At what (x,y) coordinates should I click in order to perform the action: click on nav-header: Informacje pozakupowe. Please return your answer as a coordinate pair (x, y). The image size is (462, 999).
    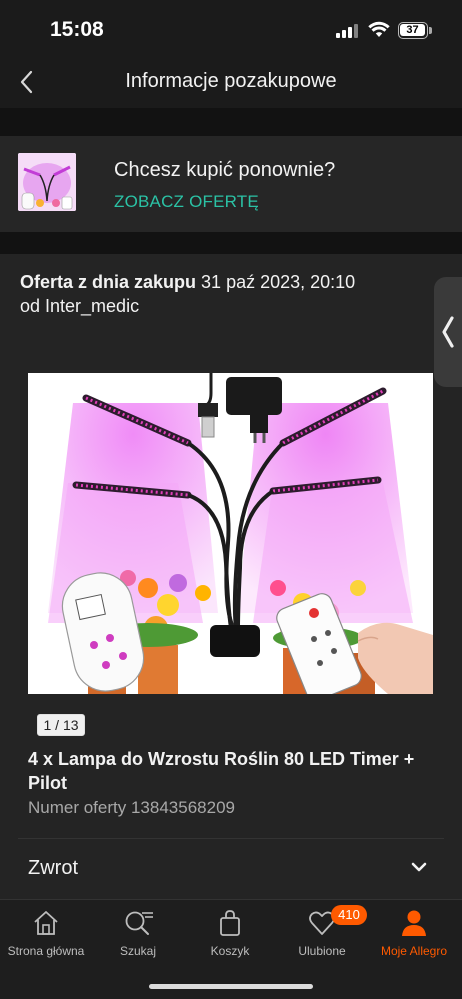
    Looking at the image, I should click on (231, 83).